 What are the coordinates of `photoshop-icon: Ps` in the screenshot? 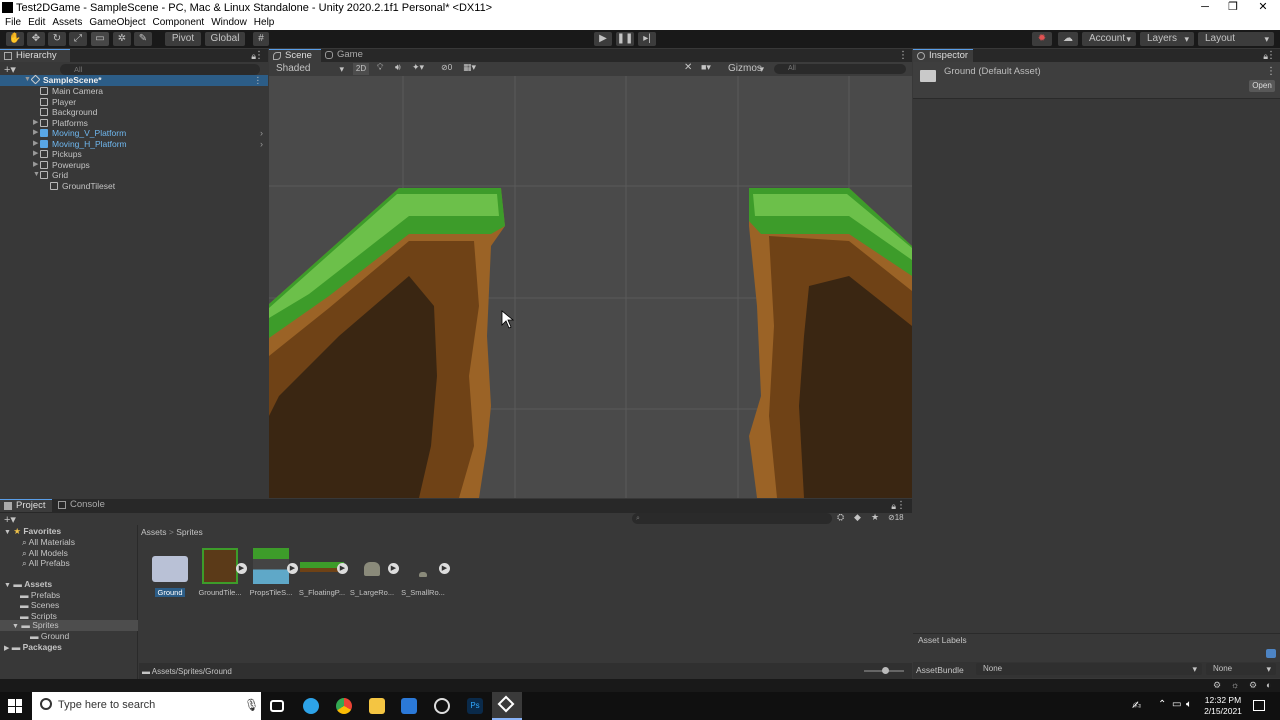 It's located at (475, 706).